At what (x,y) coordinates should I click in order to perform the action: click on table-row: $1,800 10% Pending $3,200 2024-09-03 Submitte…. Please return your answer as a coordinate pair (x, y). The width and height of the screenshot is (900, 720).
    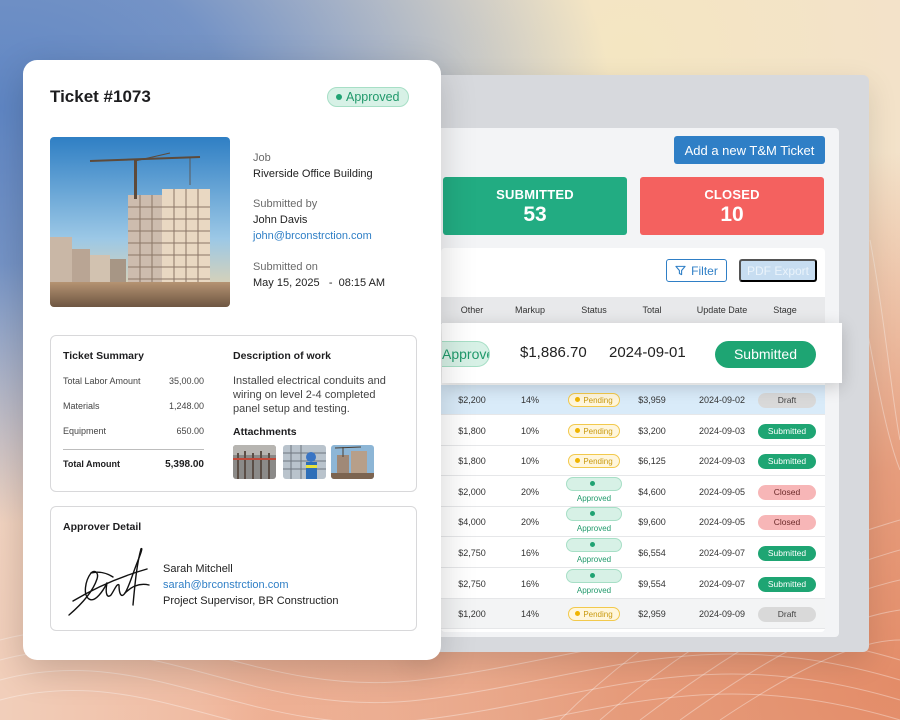
    Looking at the image, I should click on (633, 431).